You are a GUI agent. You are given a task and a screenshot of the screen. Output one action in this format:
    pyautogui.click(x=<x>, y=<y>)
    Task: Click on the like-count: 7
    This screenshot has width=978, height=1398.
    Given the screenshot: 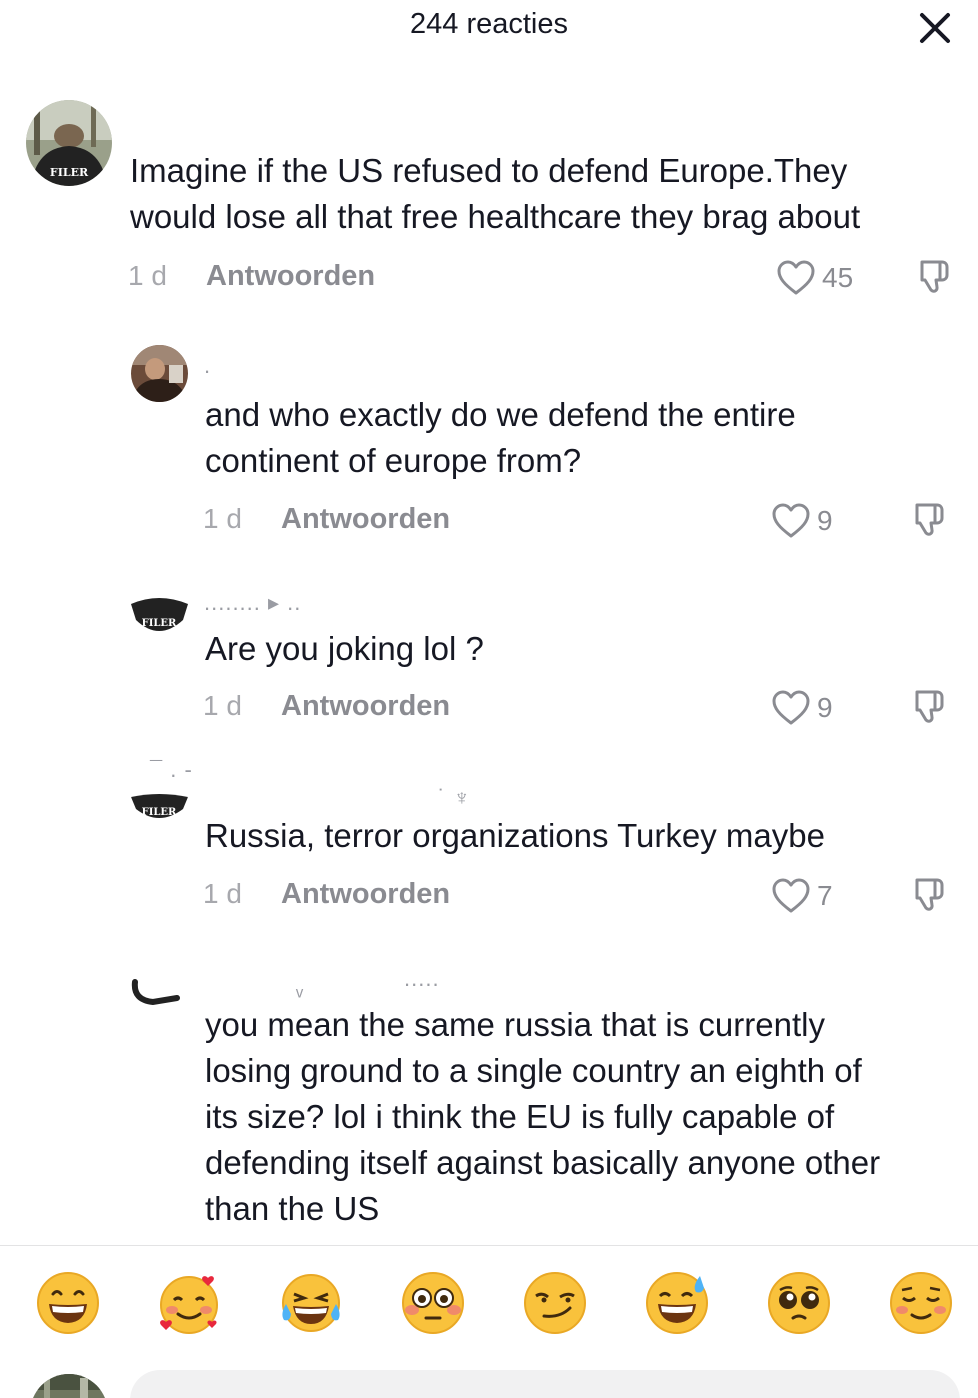 What is the action you would take?
    pyautogui.click(x=825, y=895)
    